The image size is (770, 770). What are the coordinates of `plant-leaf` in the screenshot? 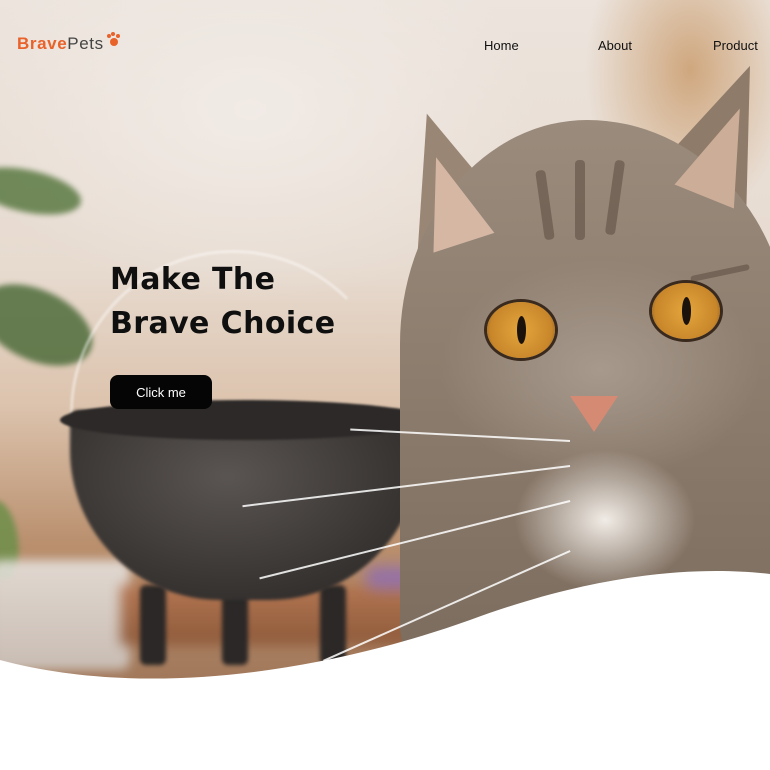 It's located at (43, 191).